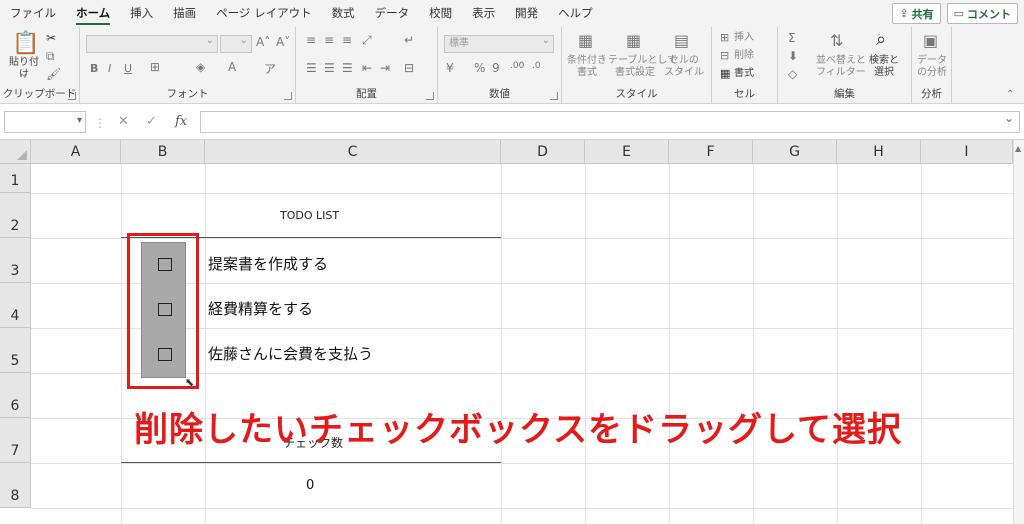 Image resolution: width=1024 pixels, height=524 pixels. Describe the element at coordinates (163, 152) in the screenshot. I see `column-header-b: B` at that location.